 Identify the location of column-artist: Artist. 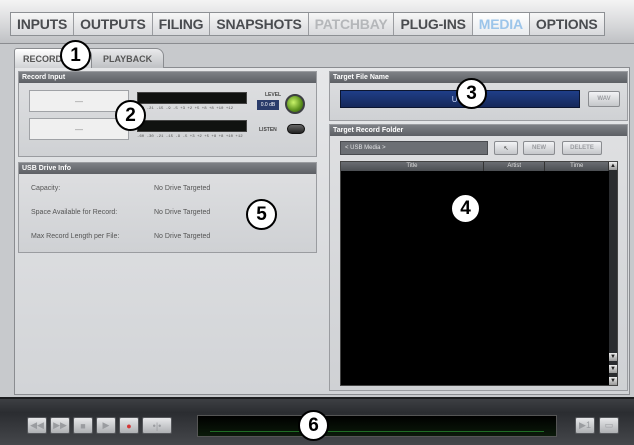
(515, 166).